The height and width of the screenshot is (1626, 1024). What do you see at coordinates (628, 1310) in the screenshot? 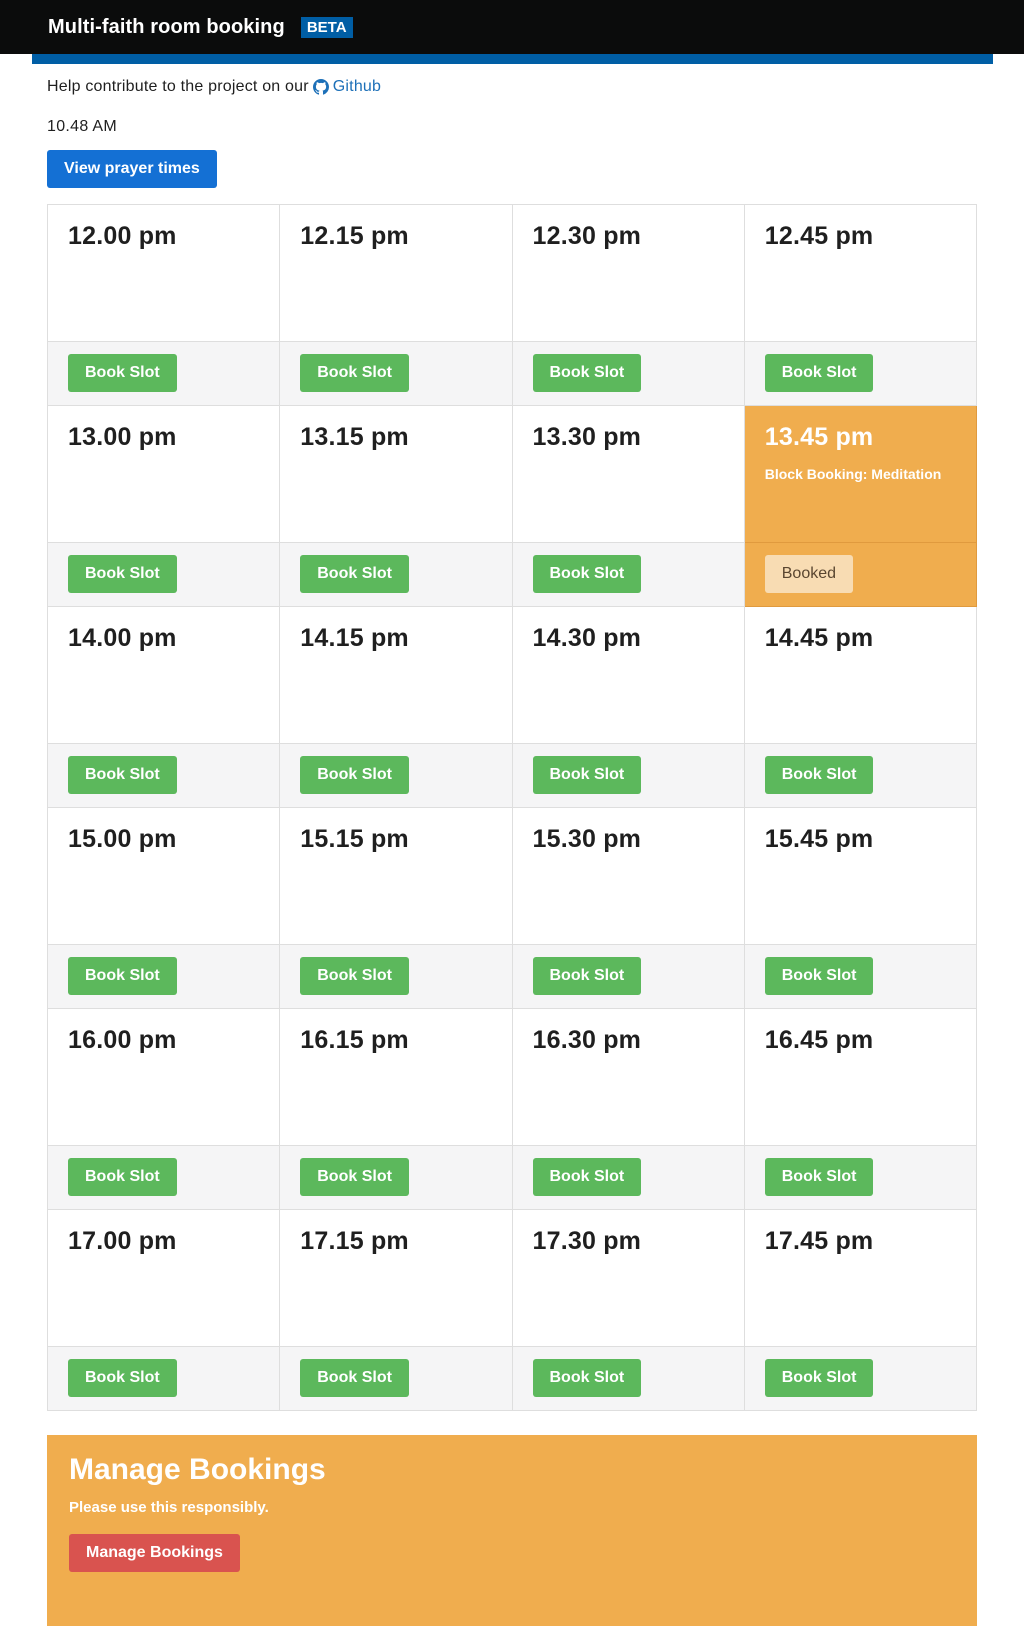
I see `time-slot: 17.30 pm Book Slot` at bounding box center [628, 1310].